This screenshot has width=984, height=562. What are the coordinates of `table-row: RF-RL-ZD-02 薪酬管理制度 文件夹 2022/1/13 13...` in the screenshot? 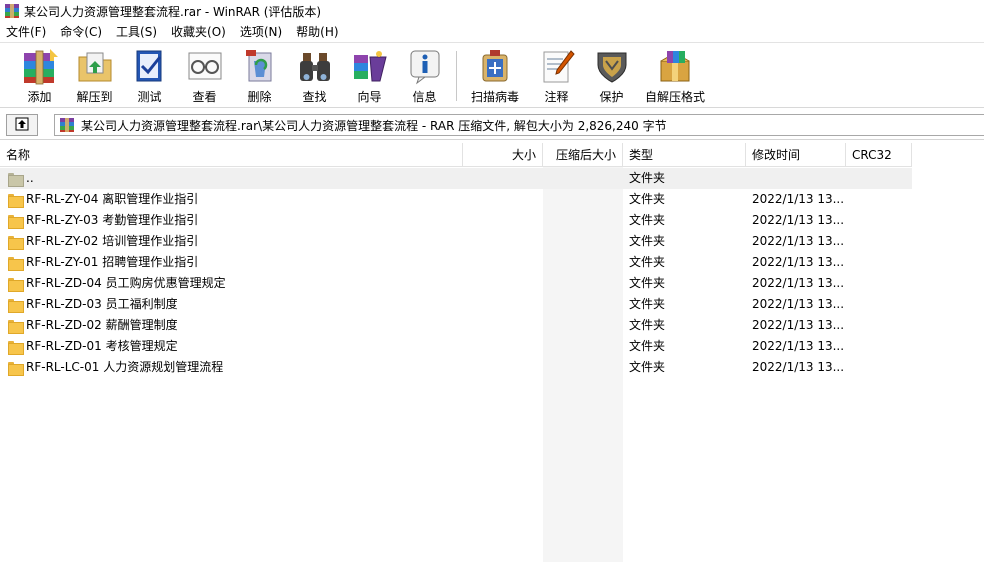 It's located at (456, 325).